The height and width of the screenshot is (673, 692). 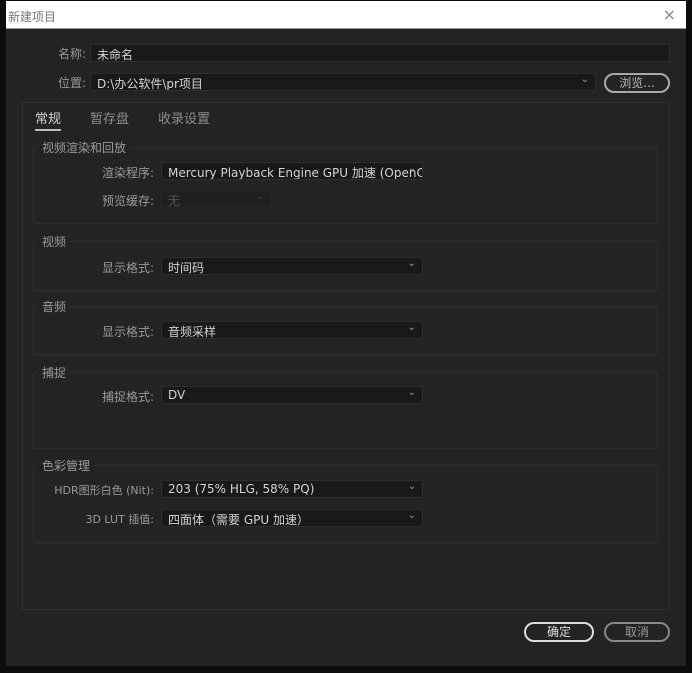 What do you see at coordinates (32, 17) in the screenshot?
I see `window-title: 新建项目` at bounding box center [32, 17].